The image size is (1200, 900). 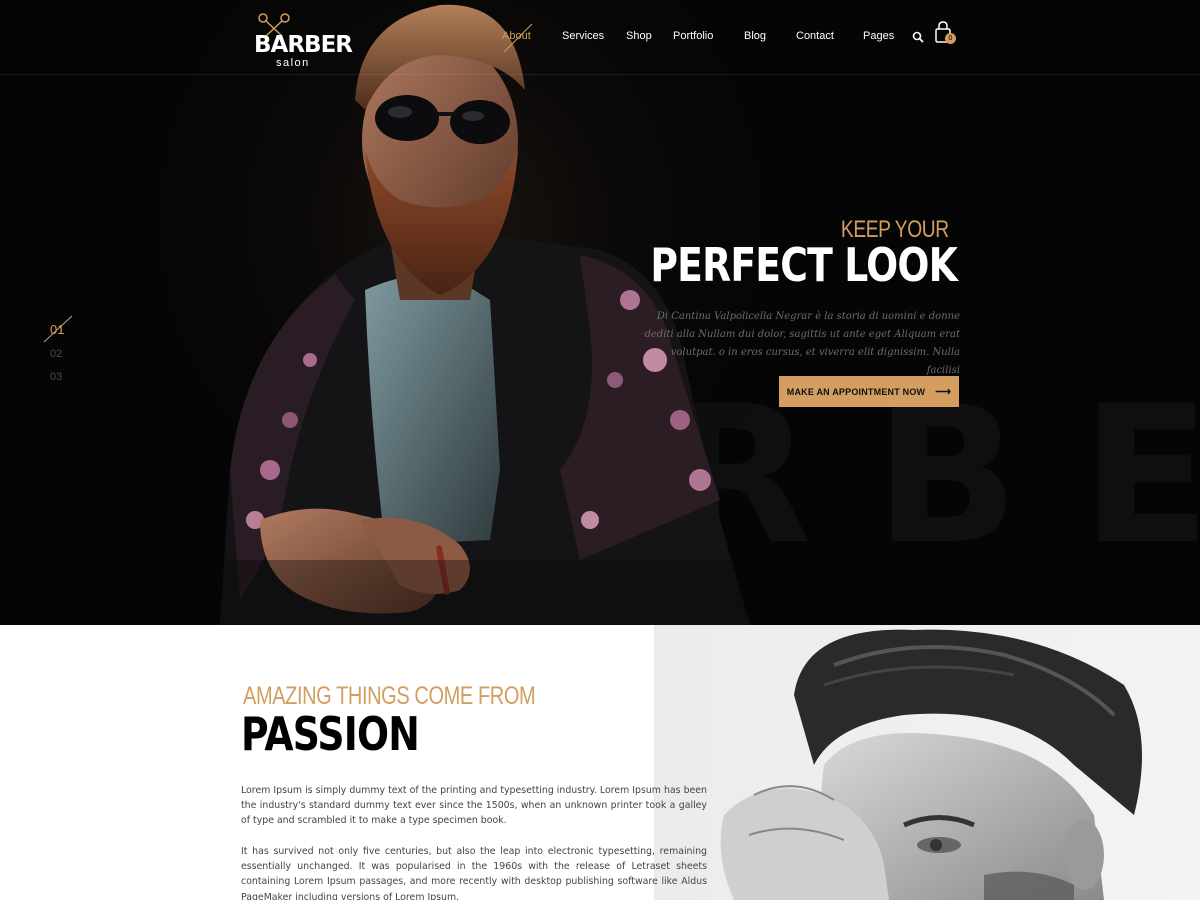 What do you see at coordinates (583, 36) in the screenshot?
I see `nav-services: Services` at bounding box center [583, 36].